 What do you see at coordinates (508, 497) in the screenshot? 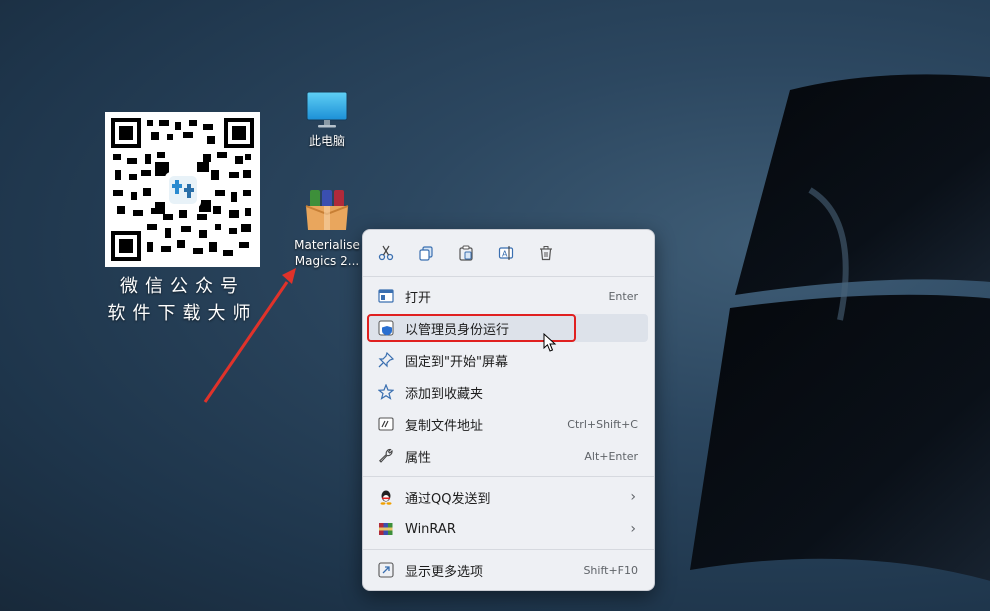
I see `menu-item-send-via-qq: 通过QQ发送到 ›` at bounding box center [508, 497].